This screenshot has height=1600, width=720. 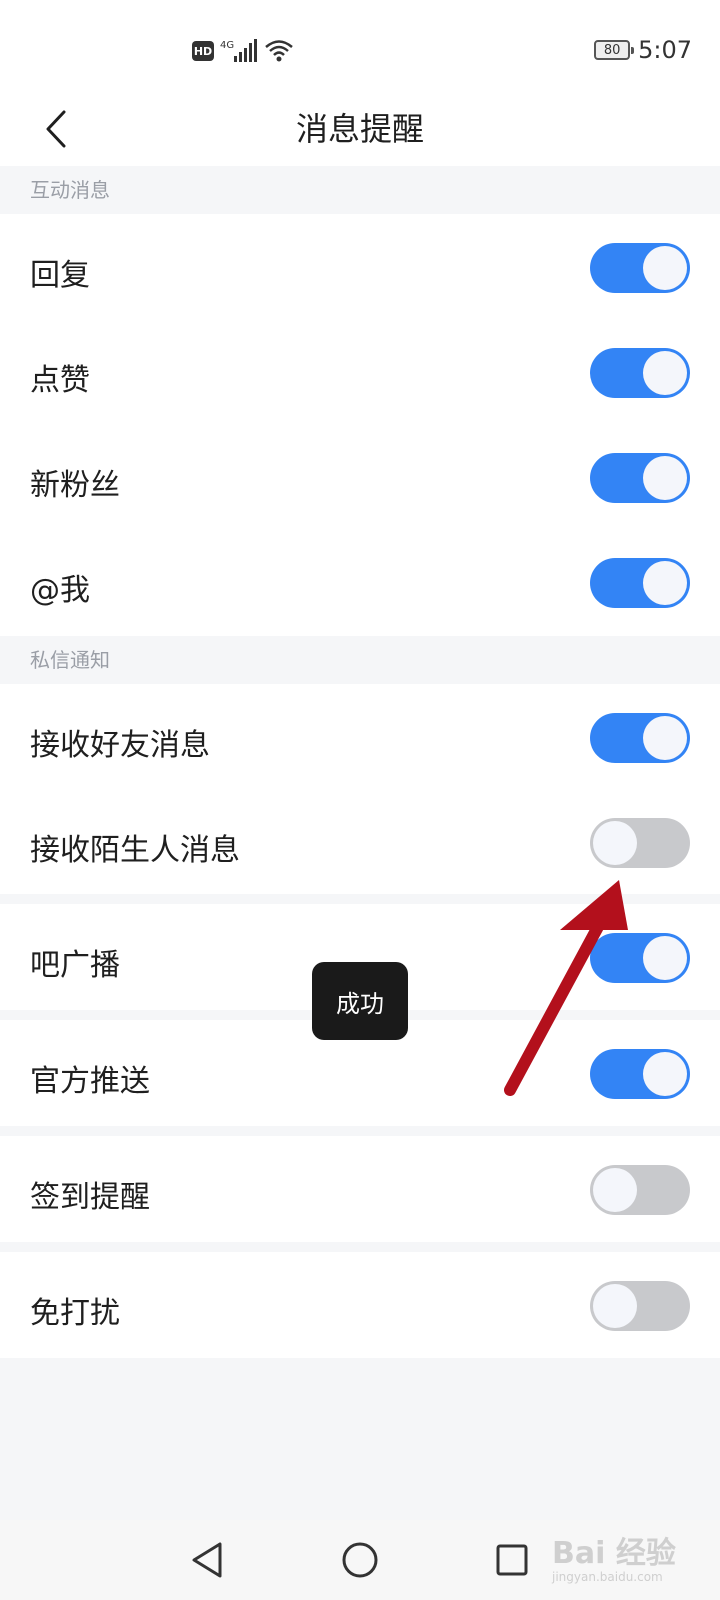 I want to click on toast-text: 成功, so click(x=360, y=1003).